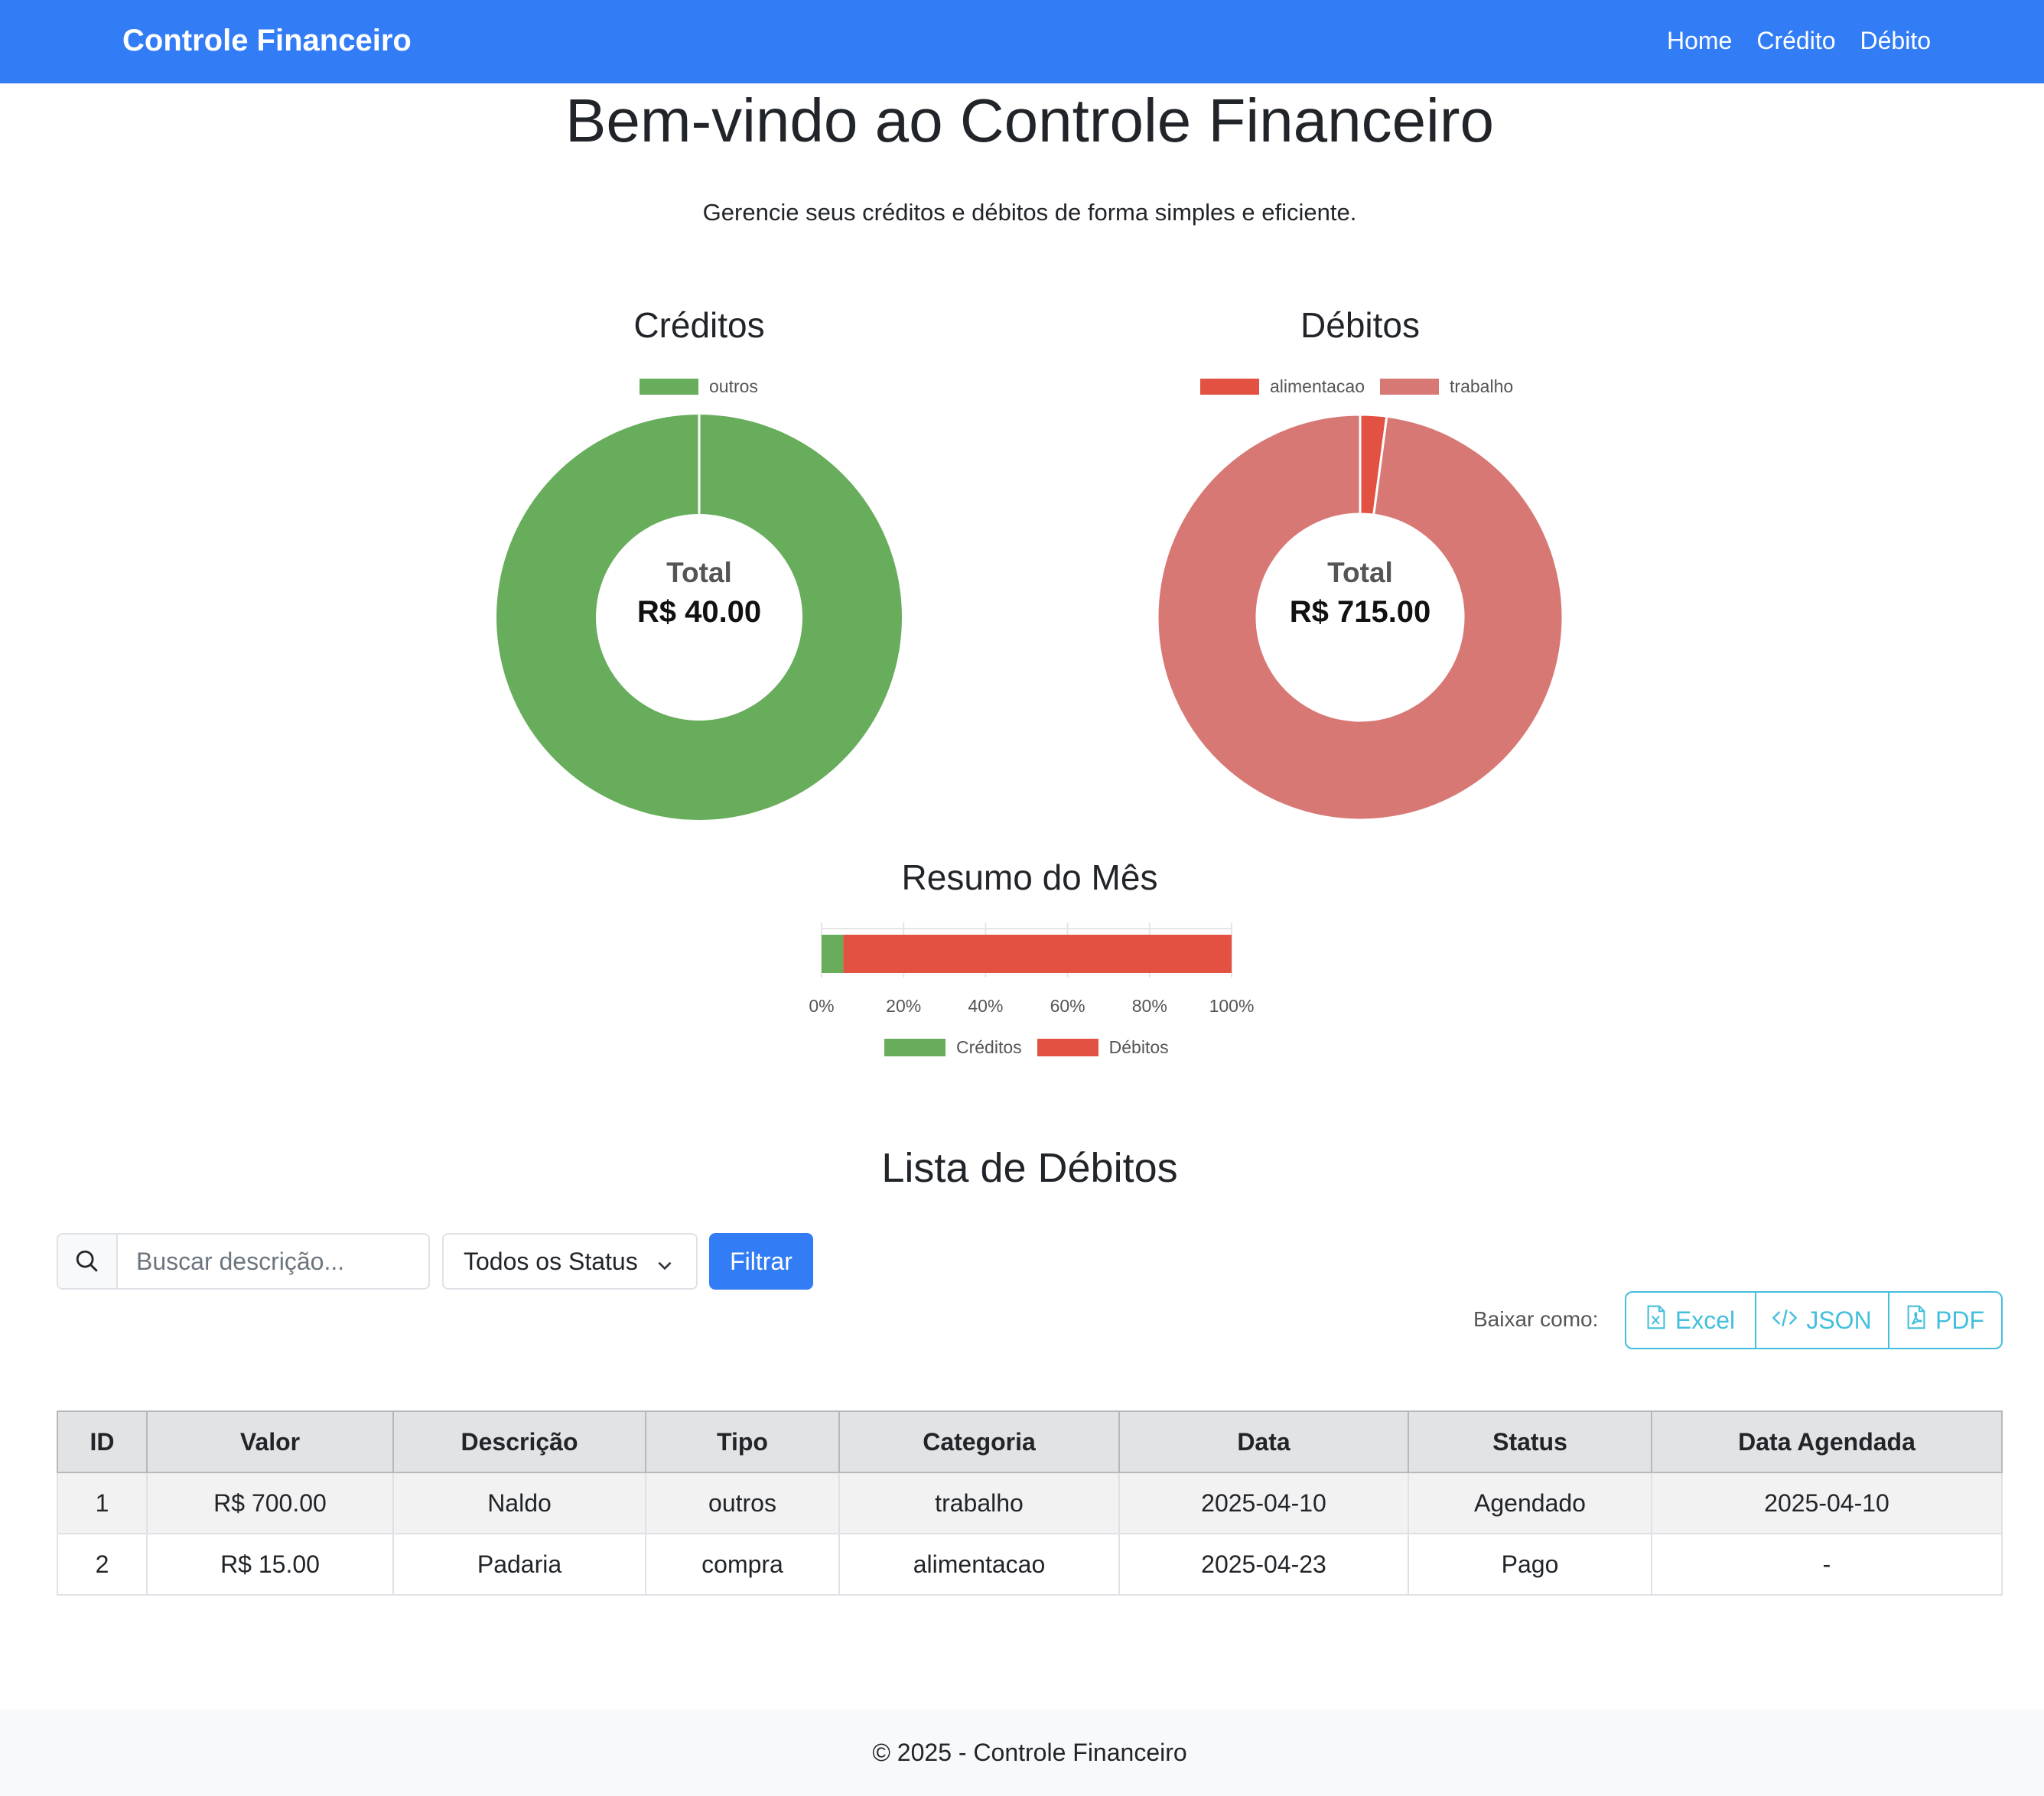  Describe the element at coordinates (270, 1565) in the screenshot. I see `table-cell: R$ 15.00` at that location.